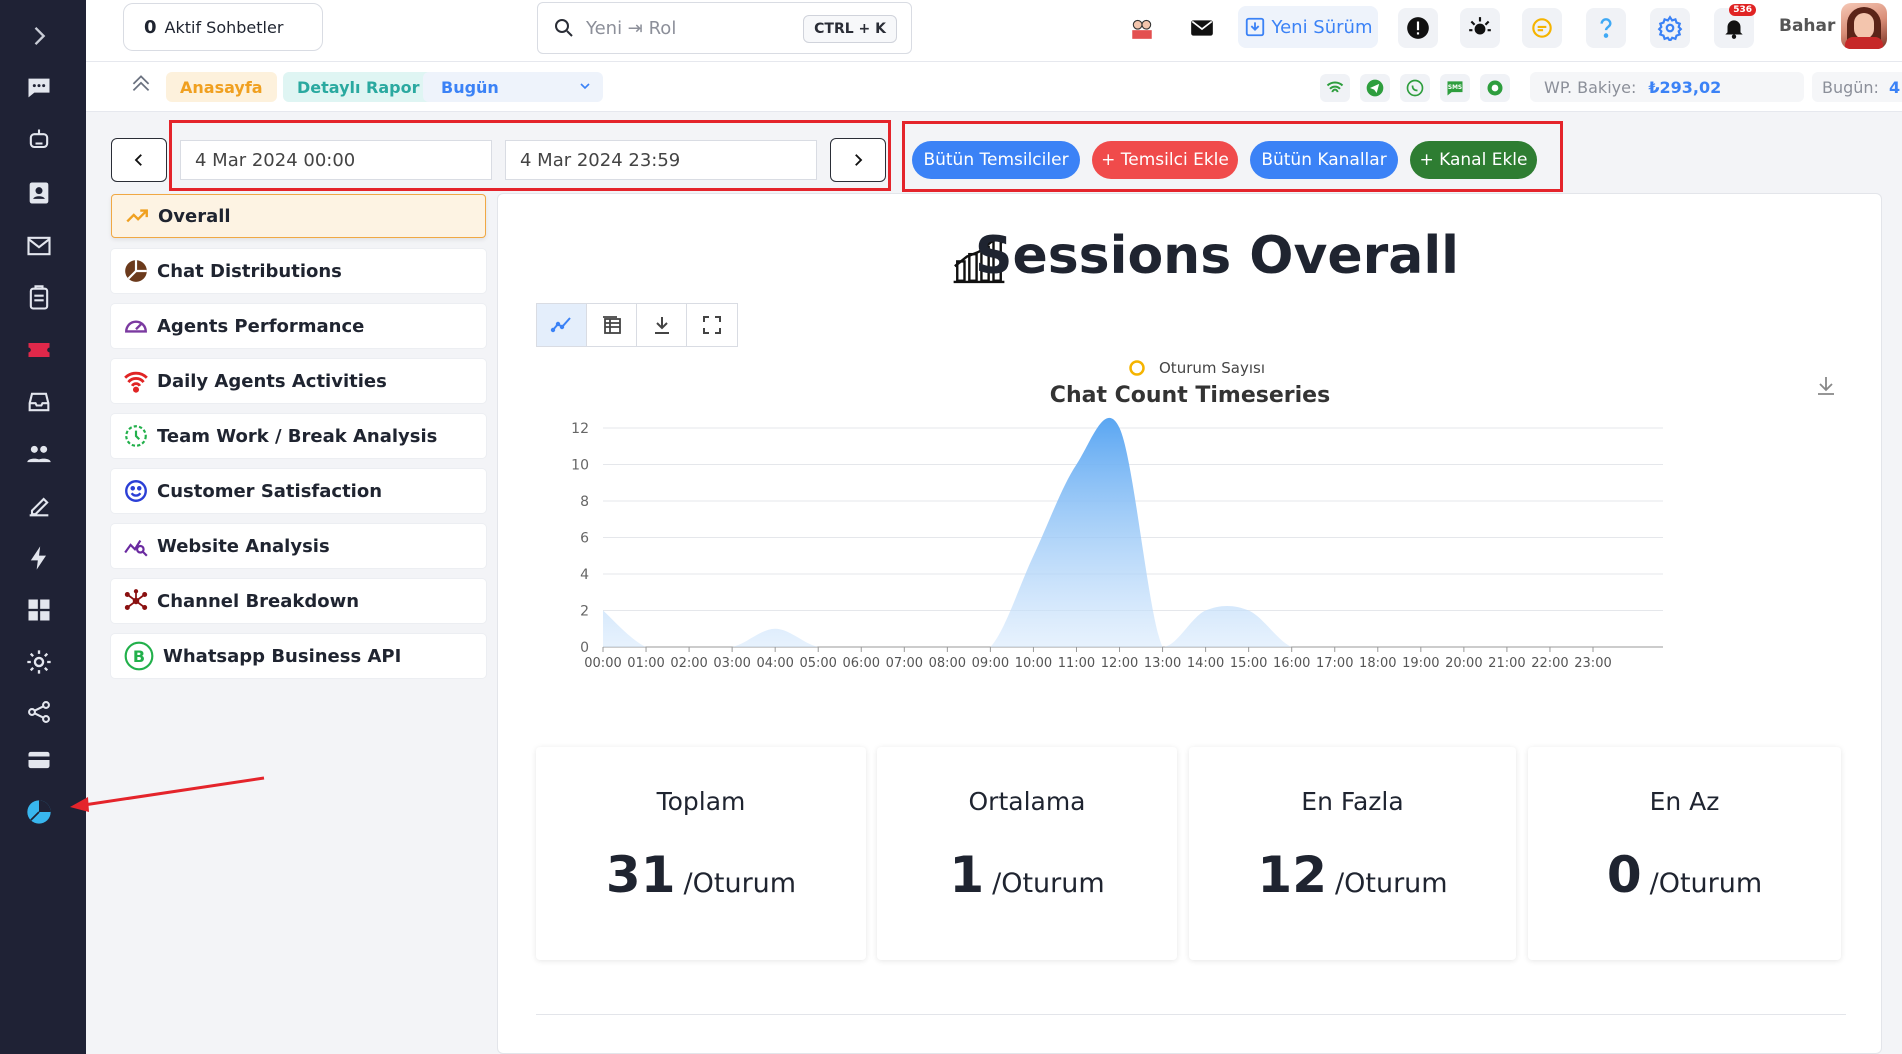 This screenshot has width=1902, height=1054. I want to click on menu-item-label: Customer Satisfaction, so click(270, 491).